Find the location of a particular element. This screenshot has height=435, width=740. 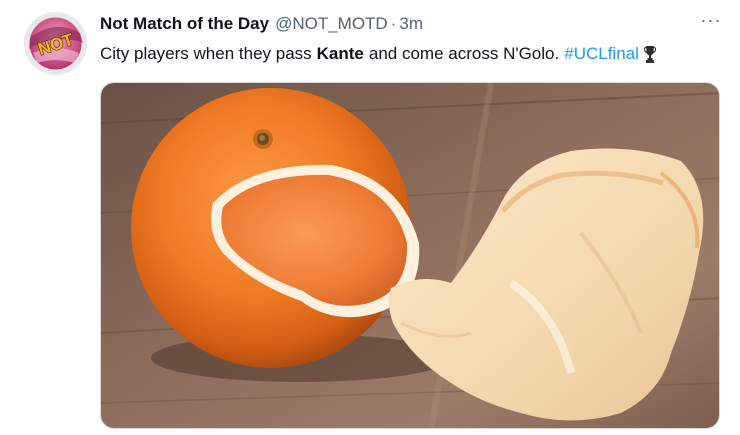

tweet-text-bold: Kante is located at coordinates (340, 53).